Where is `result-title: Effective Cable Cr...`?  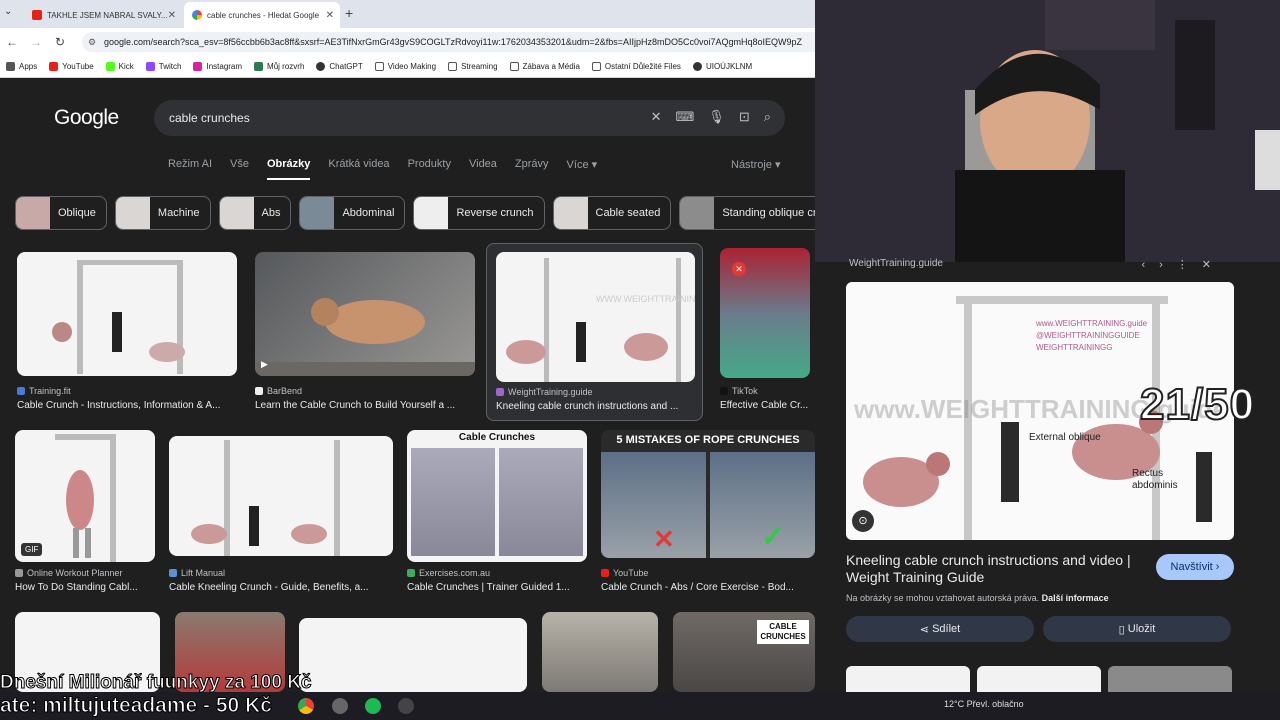 result-title: Effective Cable Cr... is located at coordinates (767, 405).